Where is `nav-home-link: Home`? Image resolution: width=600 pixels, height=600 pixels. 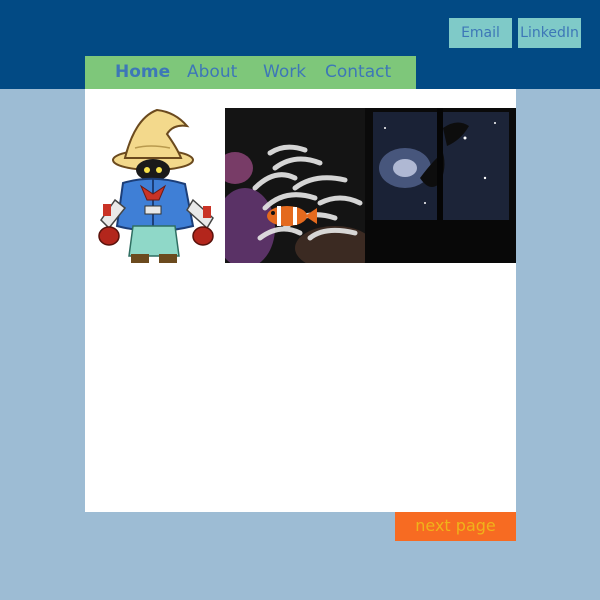 nav-home-link: Home is located at coordinates (142, 72).